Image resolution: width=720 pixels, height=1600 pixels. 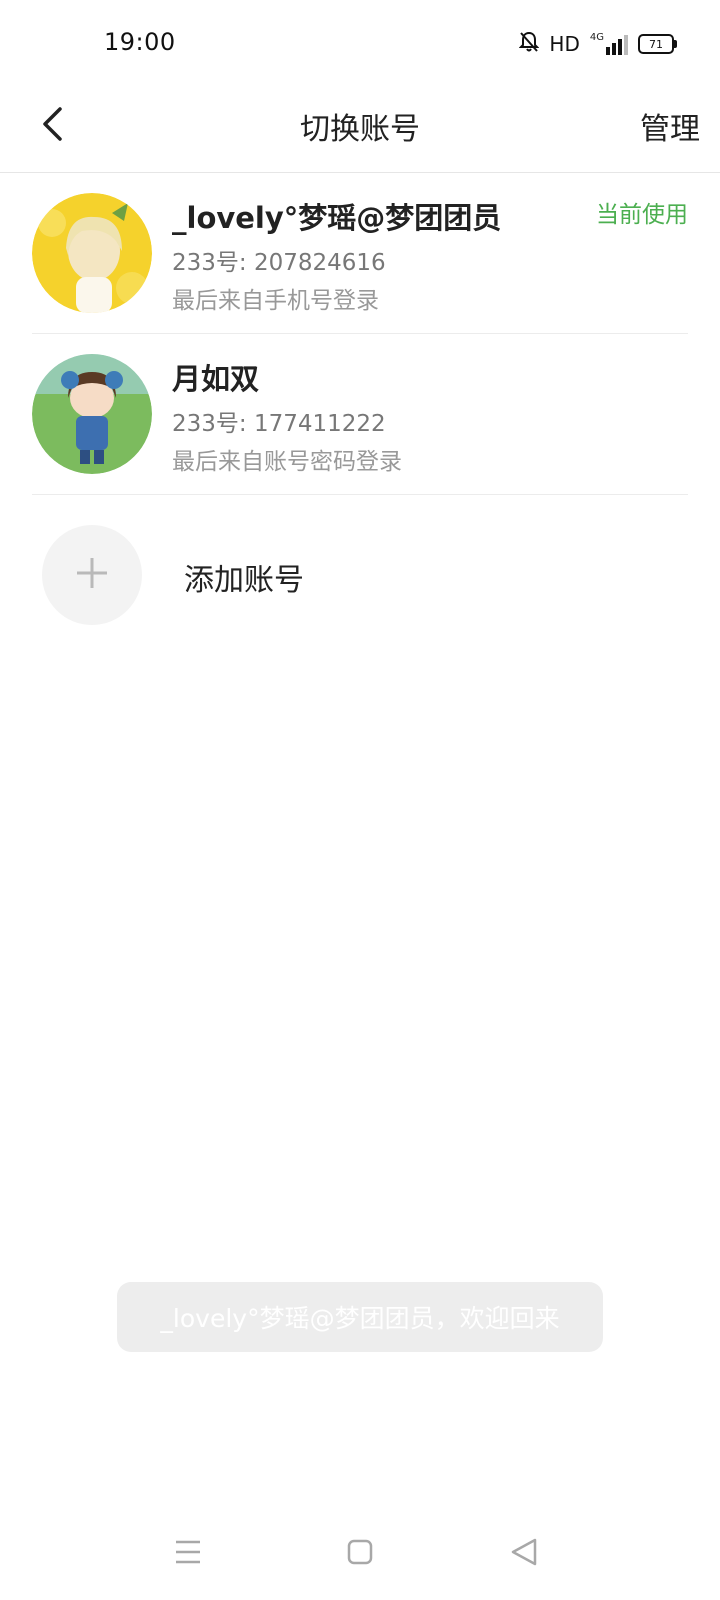 I want to click on menu-icon, so click(x=188, y=1554).